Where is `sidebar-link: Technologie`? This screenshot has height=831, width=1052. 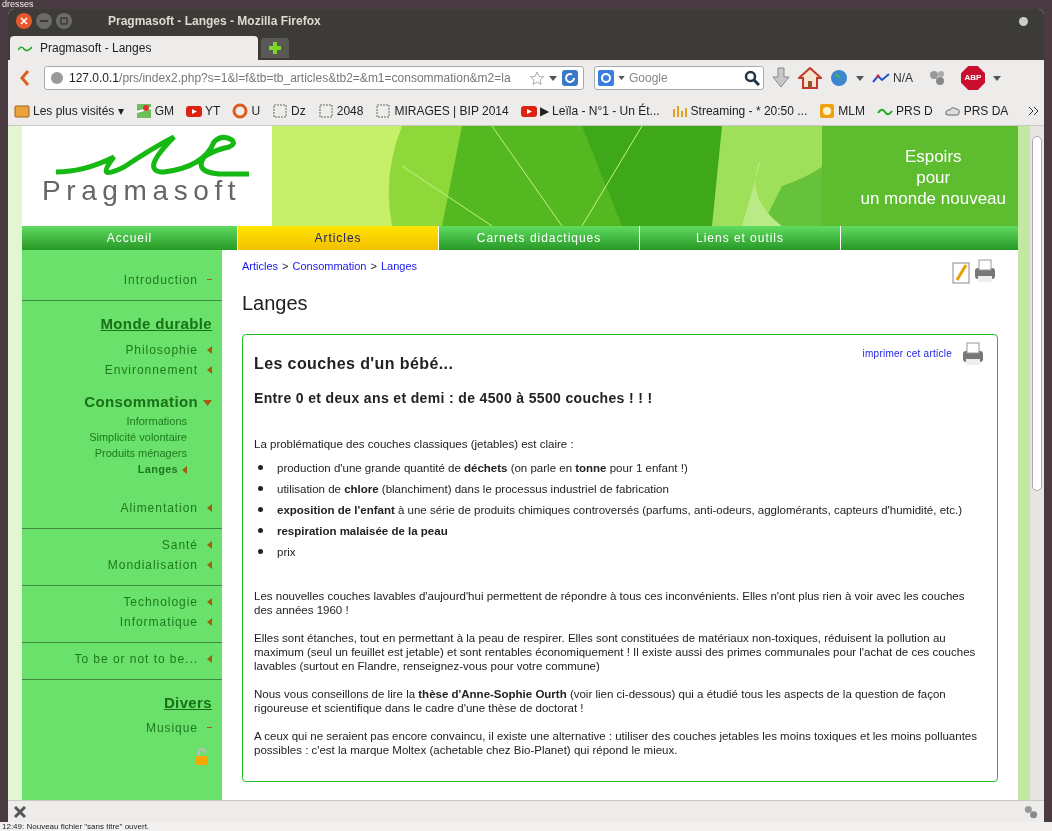
sidebar-link: Technologie is located at coordinates (160, 601).